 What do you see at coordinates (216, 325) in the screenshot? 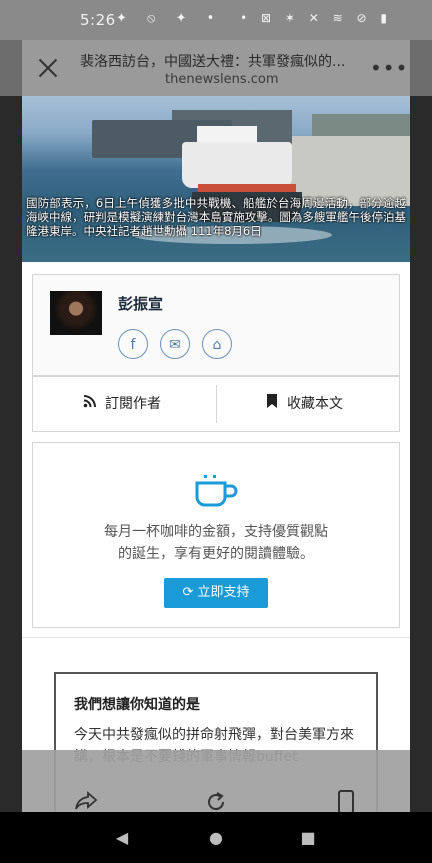
I see `author-card: 彭振宣 f ✉ ⌂` at bounding box center [216, 325].